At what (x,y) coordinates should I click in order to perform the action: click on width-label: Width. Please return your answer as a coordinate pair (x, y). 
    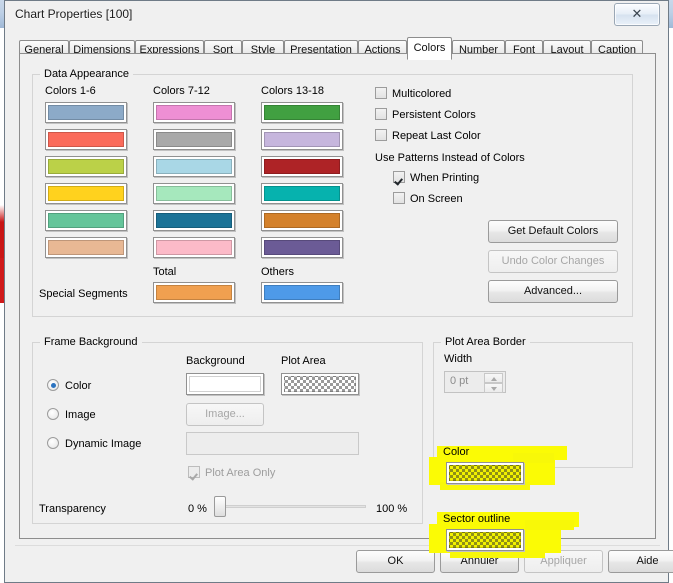
    Looking at the image, I should click on (458, 359).